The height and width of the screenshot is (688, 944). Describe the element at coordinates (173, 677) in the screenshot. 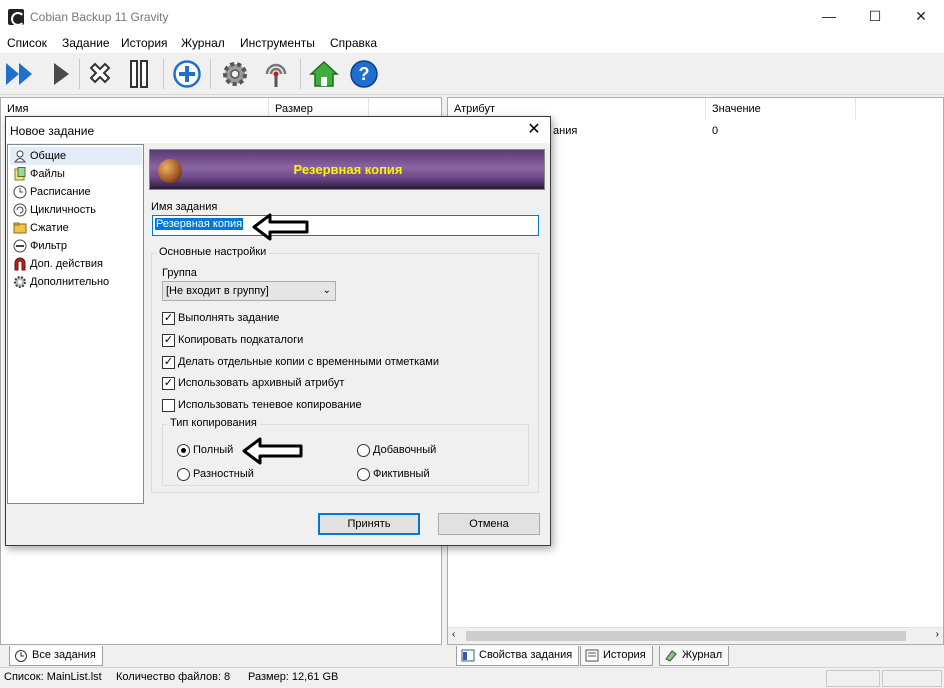

I see `status-file-count: Количество файлов: 8` at that location.